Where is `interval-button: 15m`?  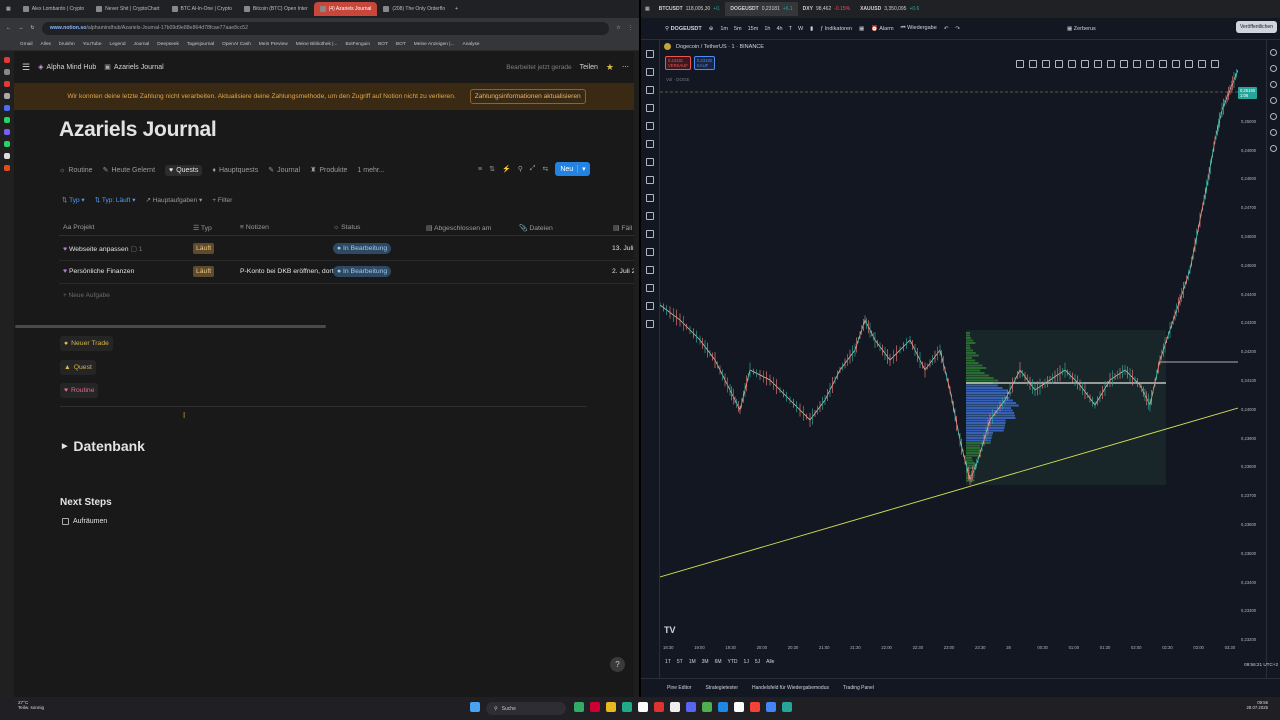 interval-button: 15m is located at coordinates (753, 29).